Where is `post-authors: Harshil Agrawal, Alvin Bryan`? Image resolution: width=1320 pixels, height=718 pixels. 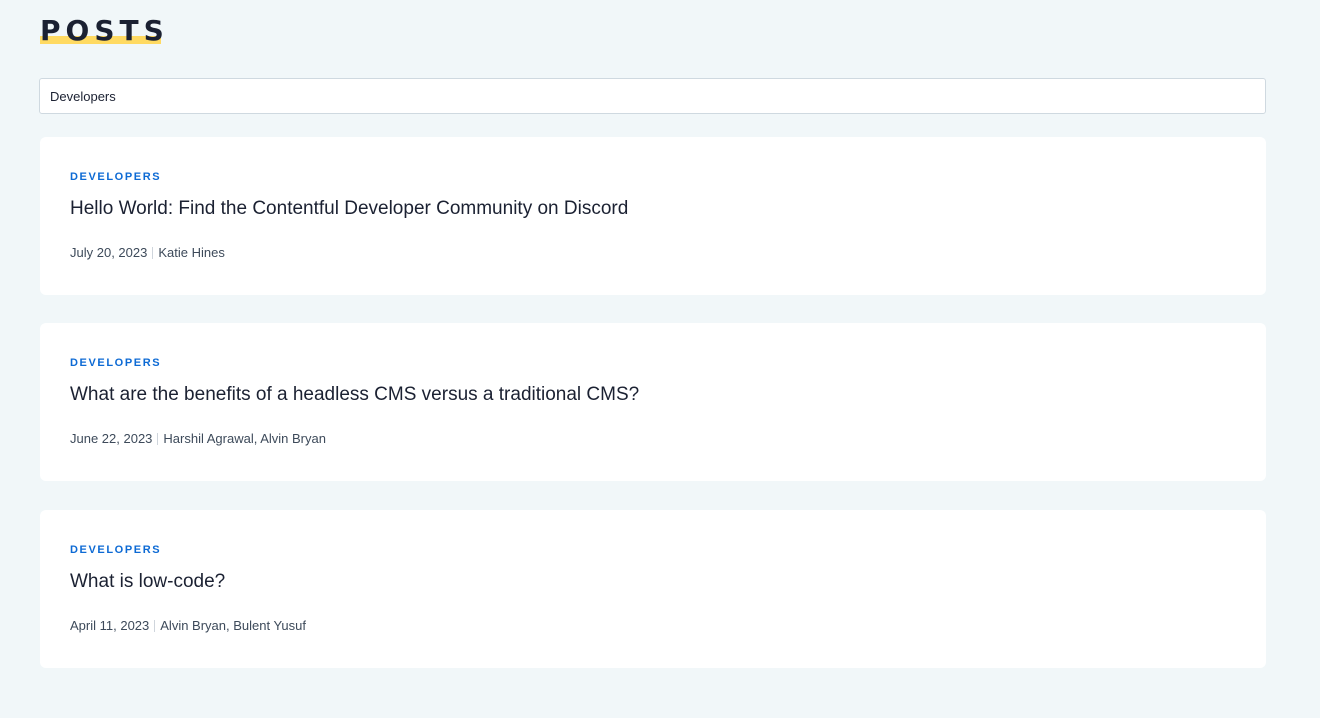
post-authors: Harshil Agrawal, Alvin Bryan is located at coordinates (244, 438).